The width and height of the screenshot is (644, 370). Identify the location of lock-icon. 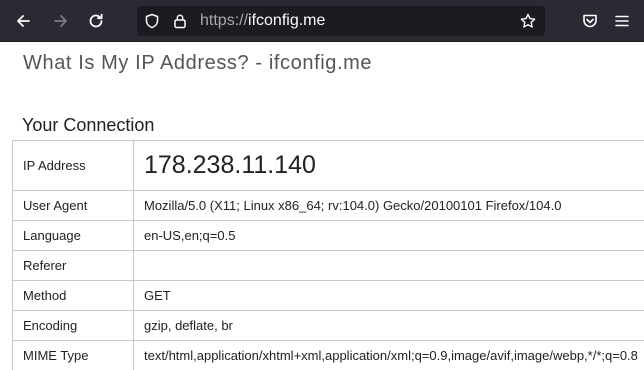
(180, 21).